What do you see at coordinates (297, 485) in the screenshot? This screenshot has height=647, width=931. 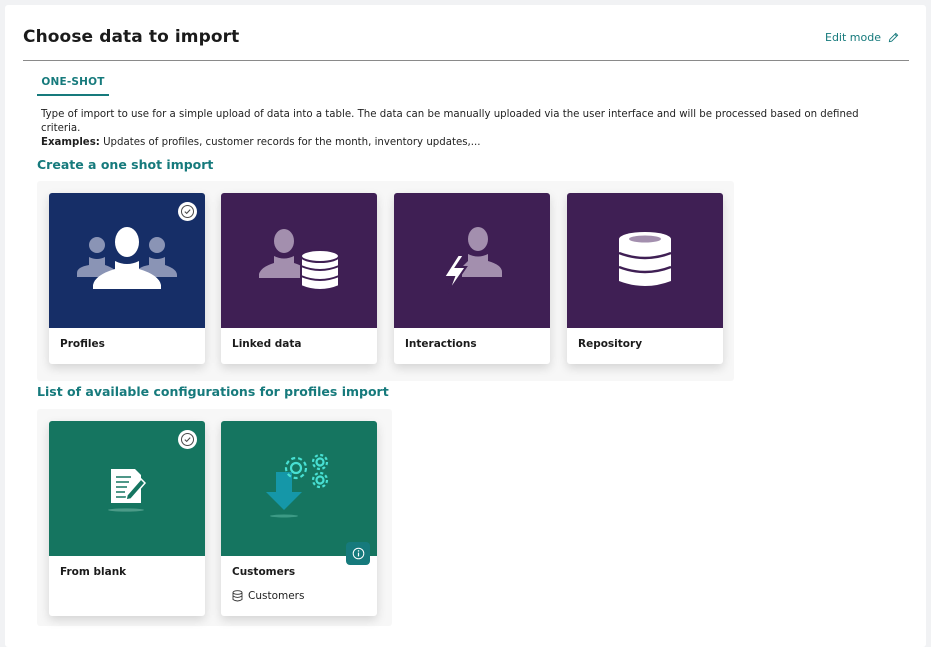 I see `gears-download-icon` at bounding box center [297, 485].